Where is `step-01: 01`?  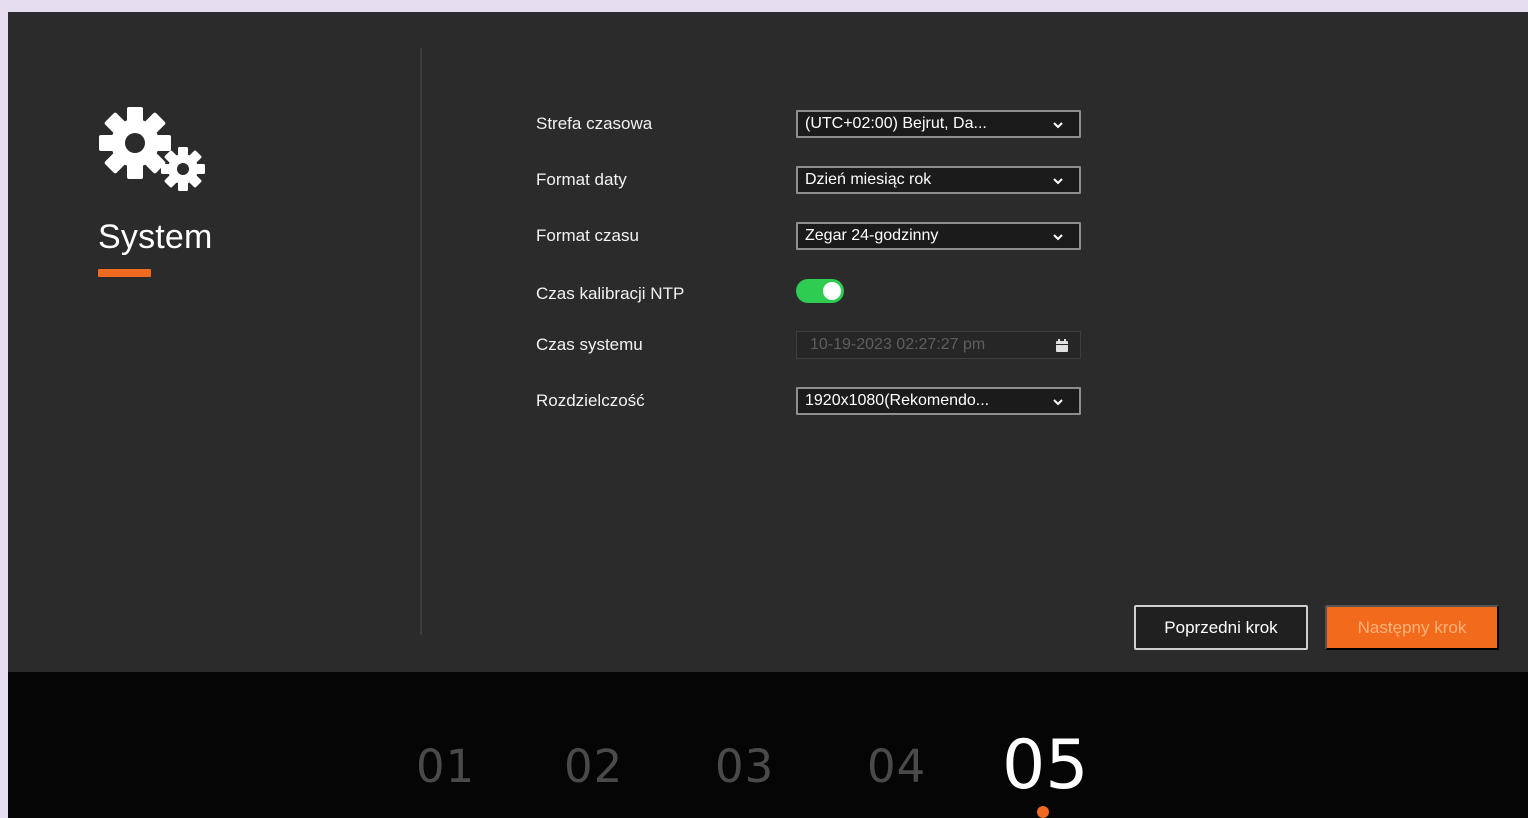 step-01: 01 is located at coordinates (445, 766).